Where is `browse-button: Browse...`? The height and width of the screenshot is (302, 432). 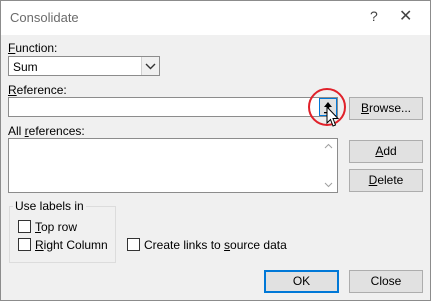
browse-button: Browse... is located at coordinates (386, 108).